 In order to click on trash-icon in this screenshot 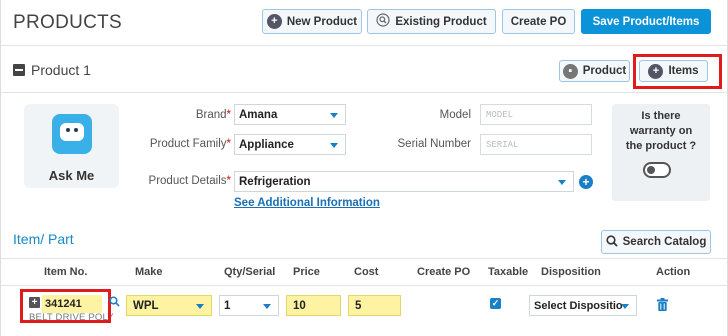, I will do `click(662, 306)`.